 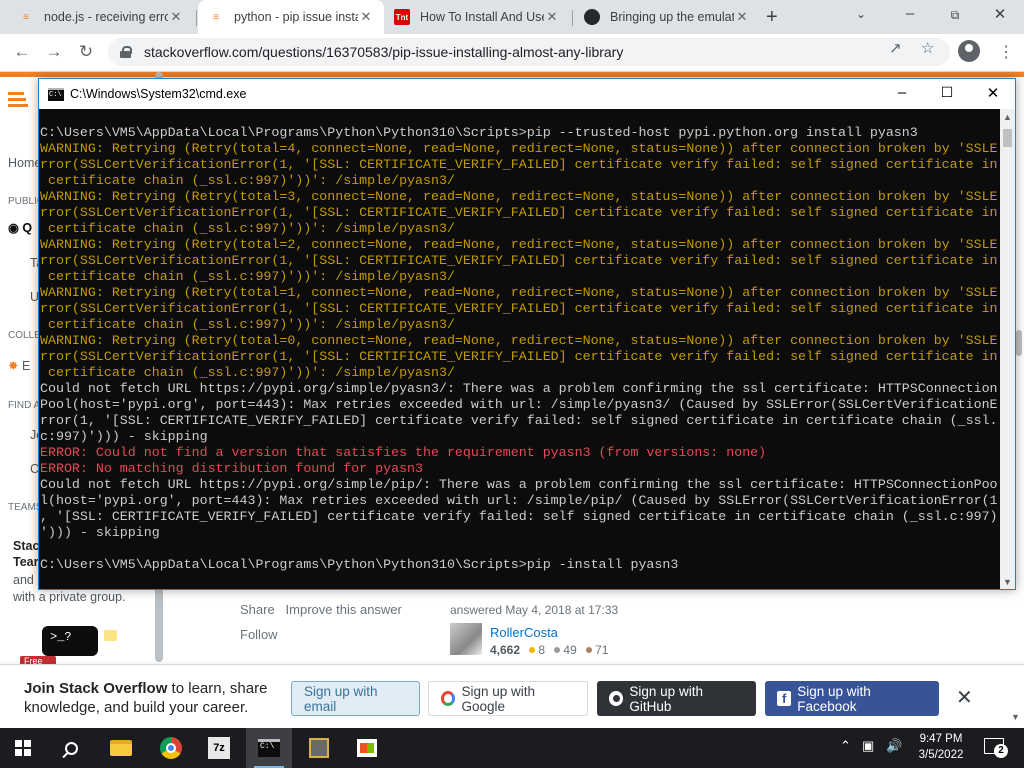 I want to click on tab-python-pip: ≡ python - pip issue installing ✕, so click(x=291, y=17).